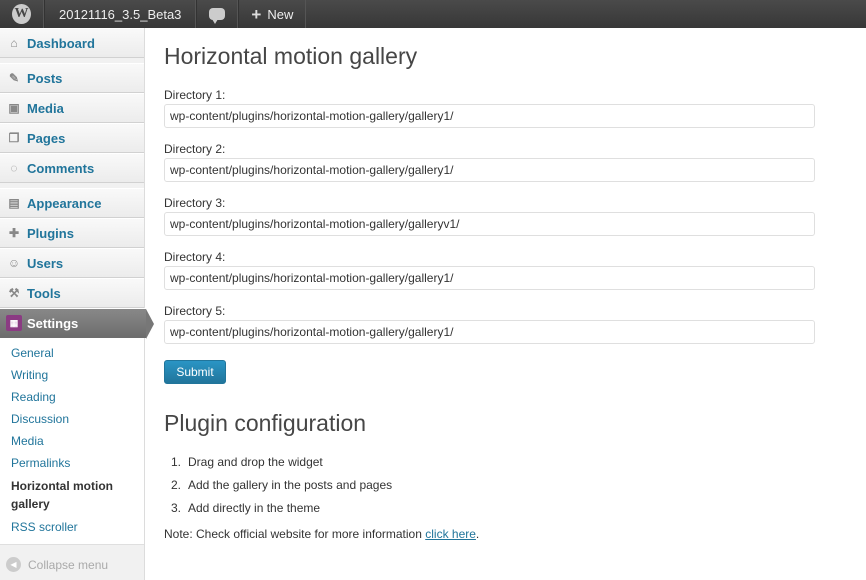 The height and width of the screenshot is (580, 866). Describe the element at coordinates (64, 203) in the screenshot. I see `sidebar-item-label: Appearance` at that location.